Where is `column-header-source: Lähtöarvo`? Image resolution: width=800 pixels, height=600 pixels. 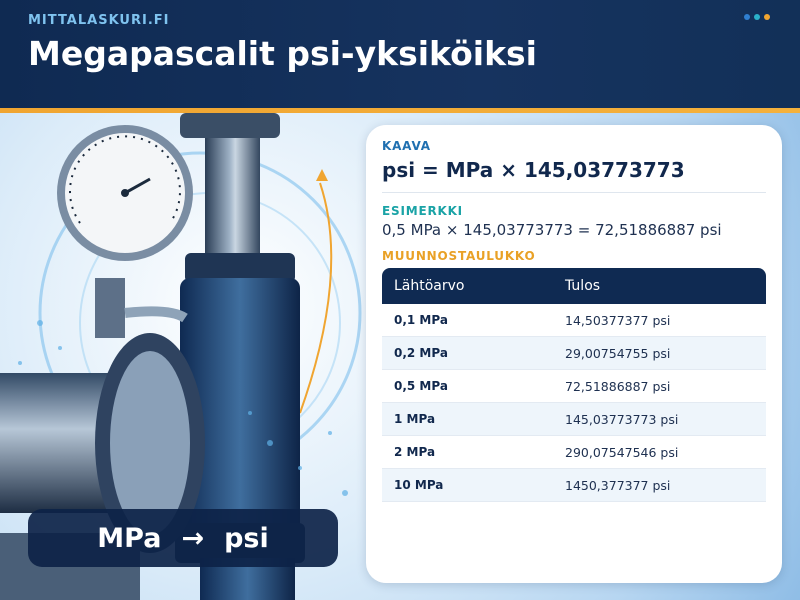
column-header-source: Lähtöarvo is located at coordinates (429, 286).